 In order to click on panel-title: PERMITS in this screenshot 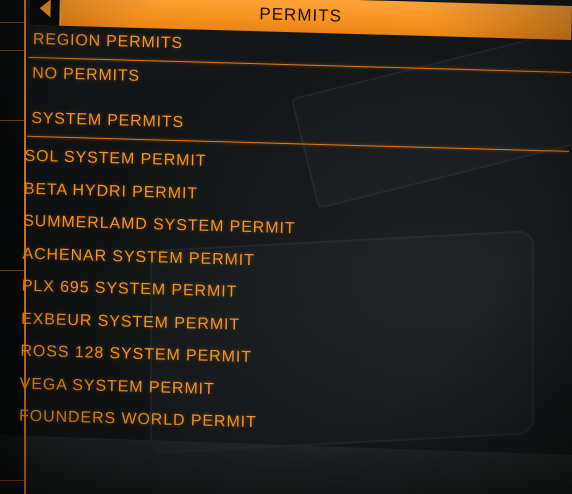, I will do `click(301, 15)`.